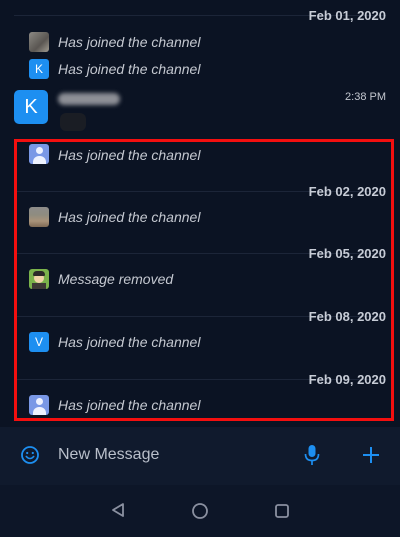 The width and height of the screenshot is (400, 537). What do you see at coordinates (365, 97) in the screenshot?
I see `message-timestamp: 2:38 PM` at bounding box center [365, 97].